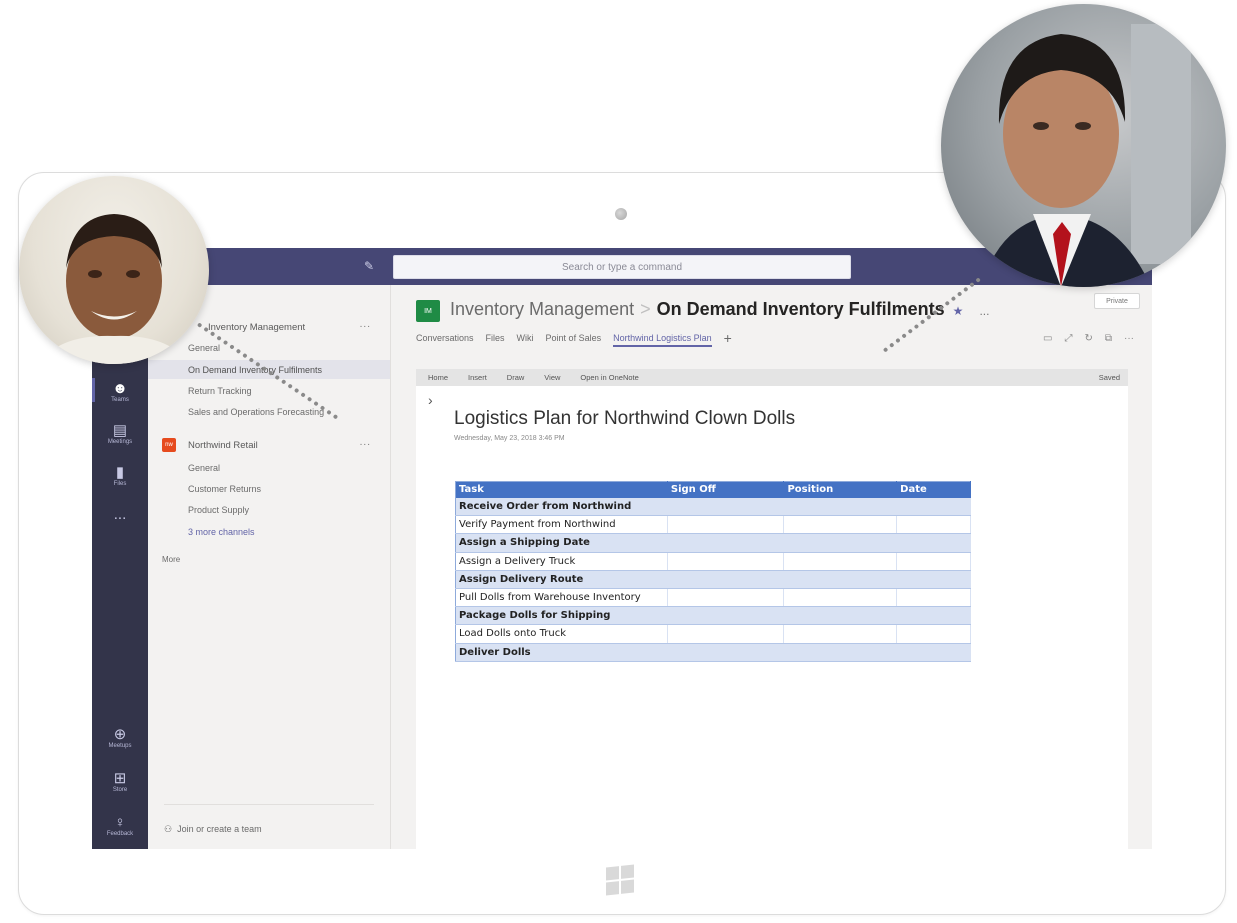 The image size is (1237, 923). What do you see at coordinates (445, 338) in the screenshot?
I see `tab-conversations: Conversations` at bounding box center [445, 338].